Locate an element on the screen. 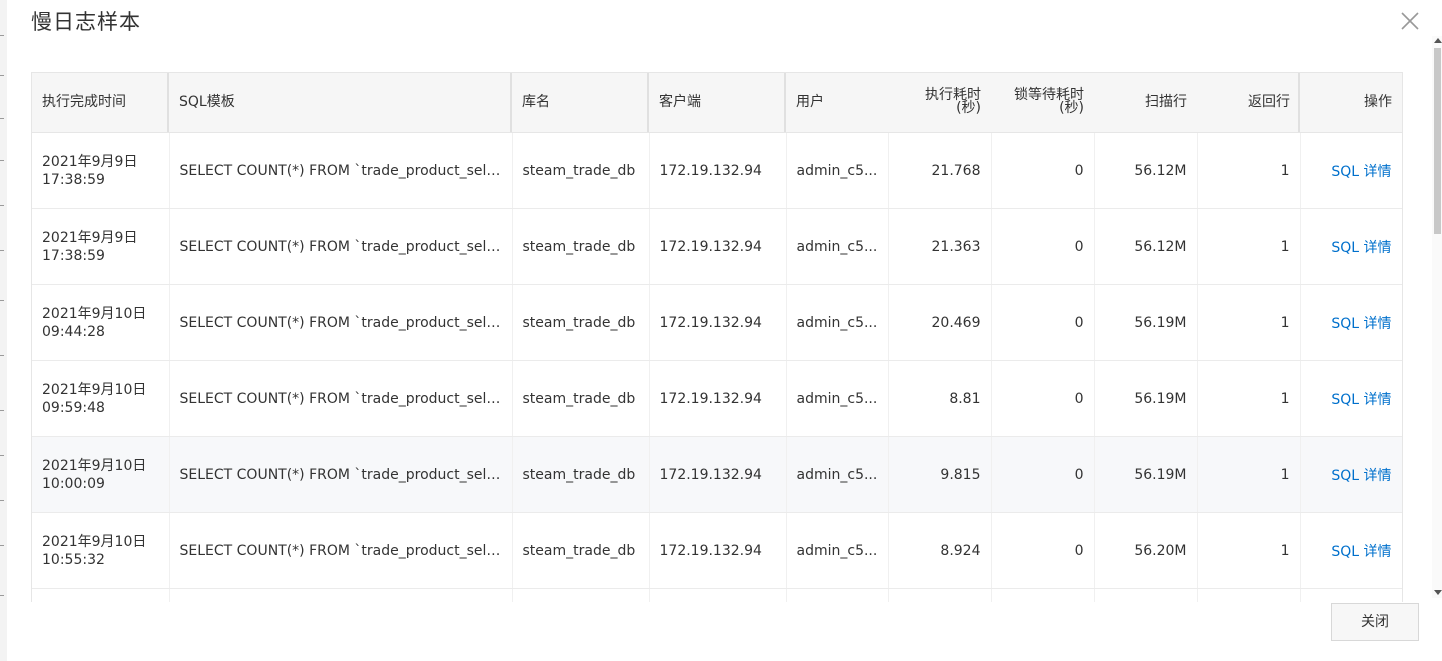 The width and height of the screenshot is (1442, 661). cell-action is located at coordinates (1351, 595).